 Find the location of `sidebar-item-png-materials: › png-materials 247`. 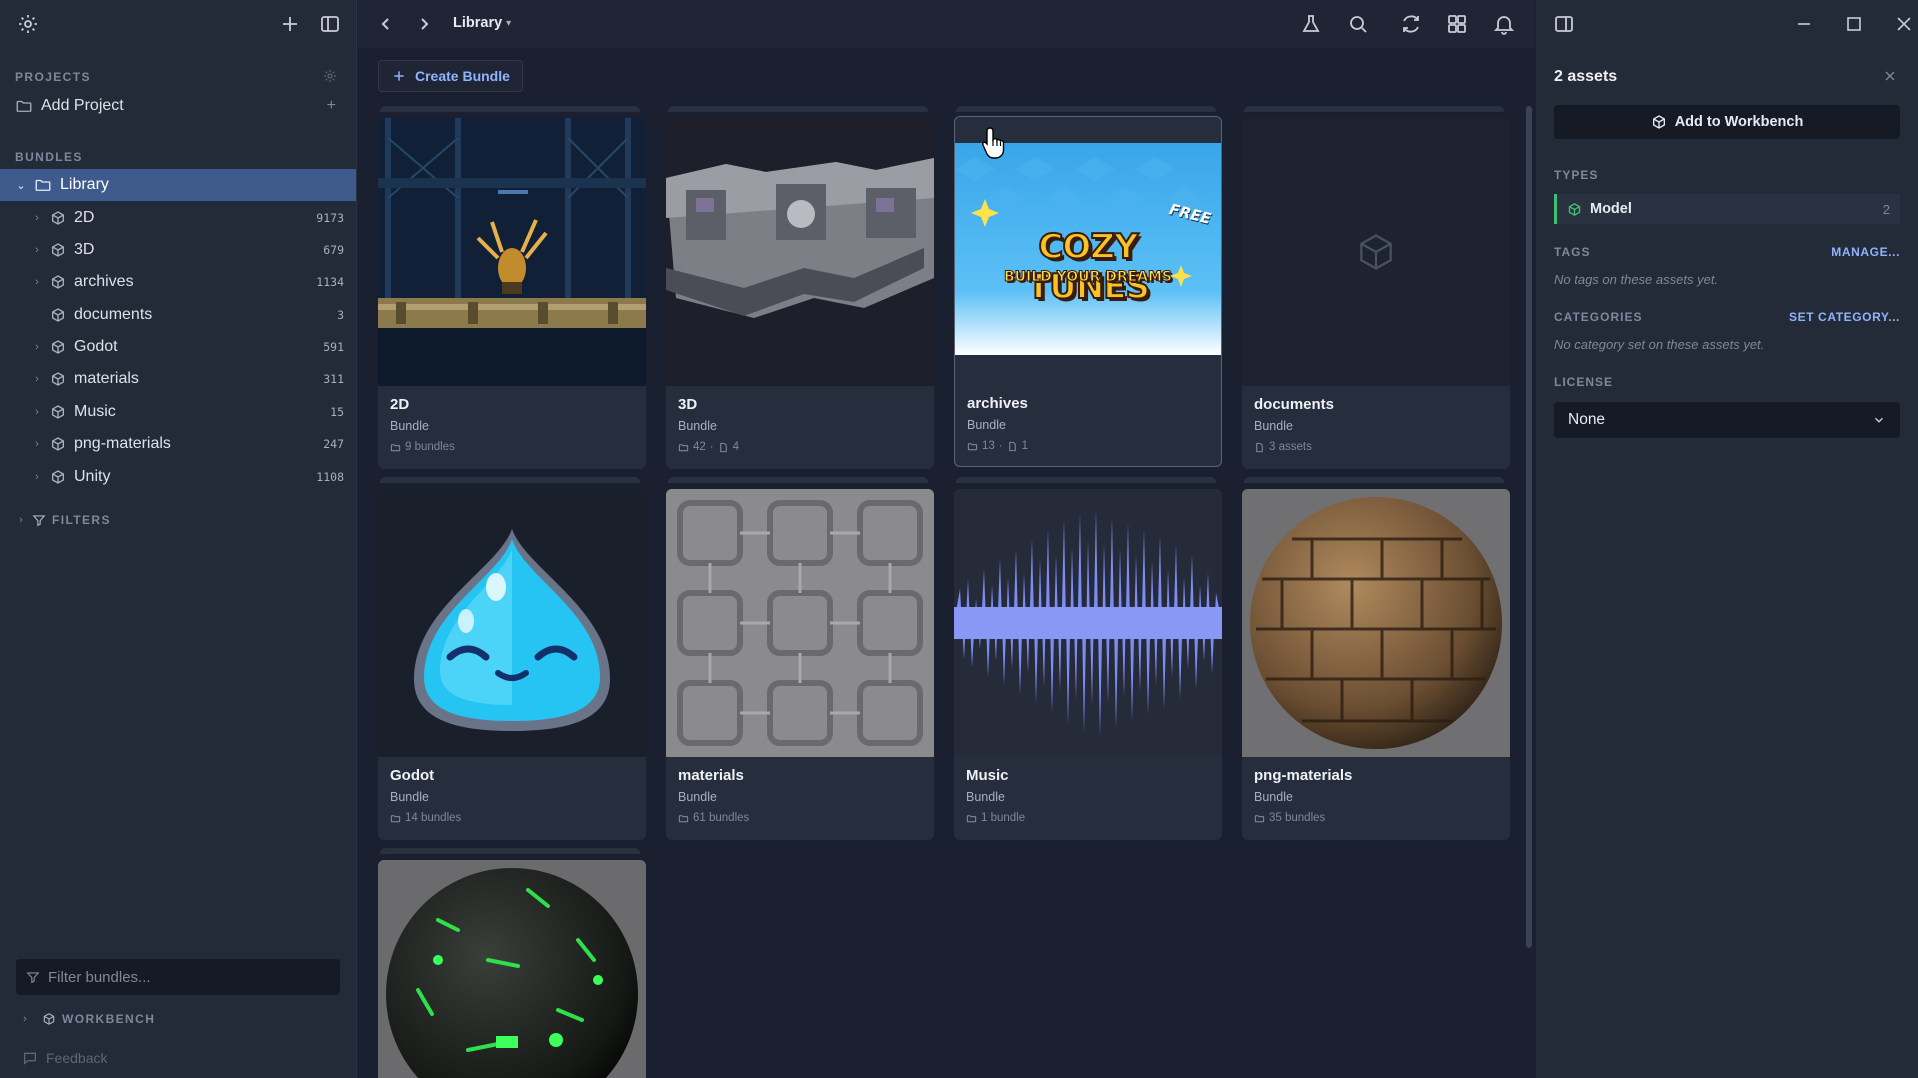

sidebar-item-png-materials: › png-materials 247 is located at coordinates (178, 444).